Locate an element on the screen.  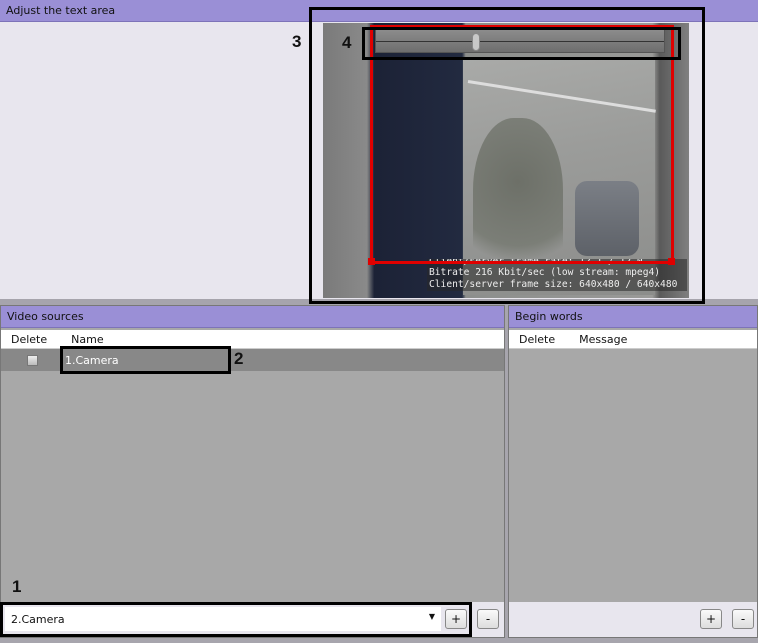
video-sources-header: Video sources is located at coordinates (252, 317).